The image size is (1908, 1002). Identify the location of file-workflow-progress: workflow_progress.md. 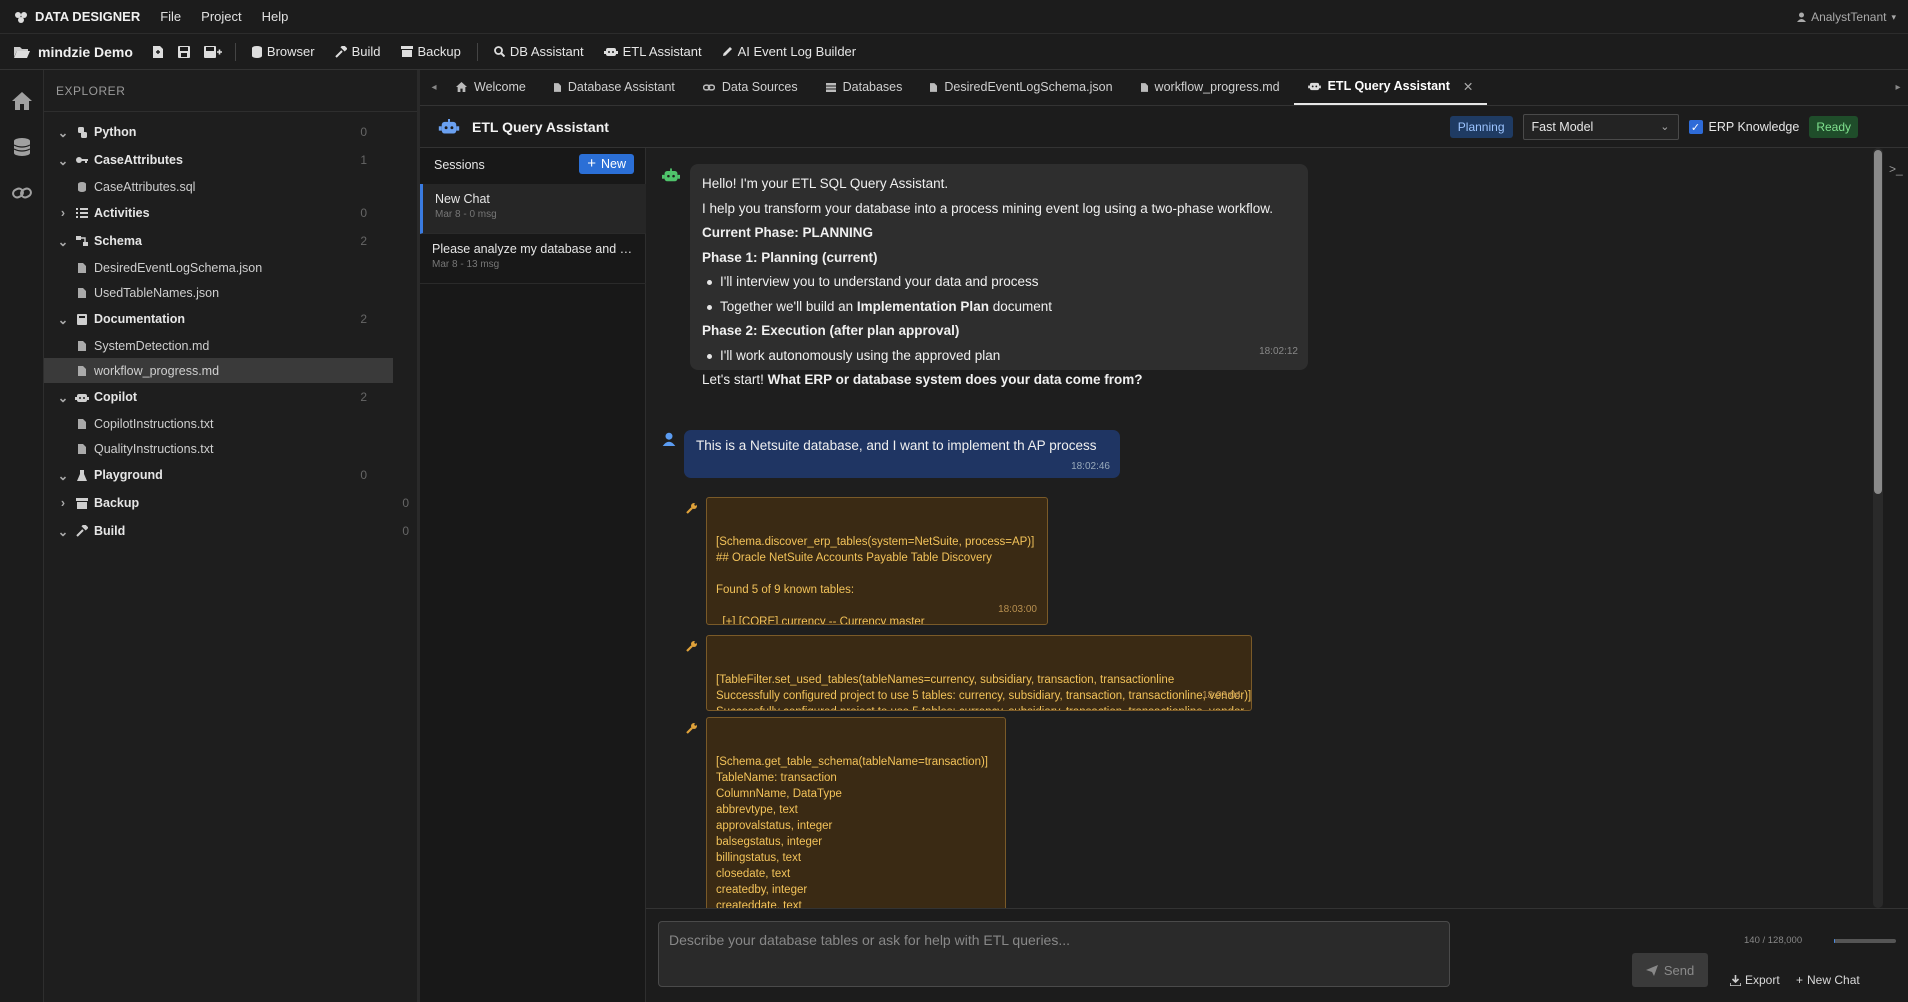
(218, 370).